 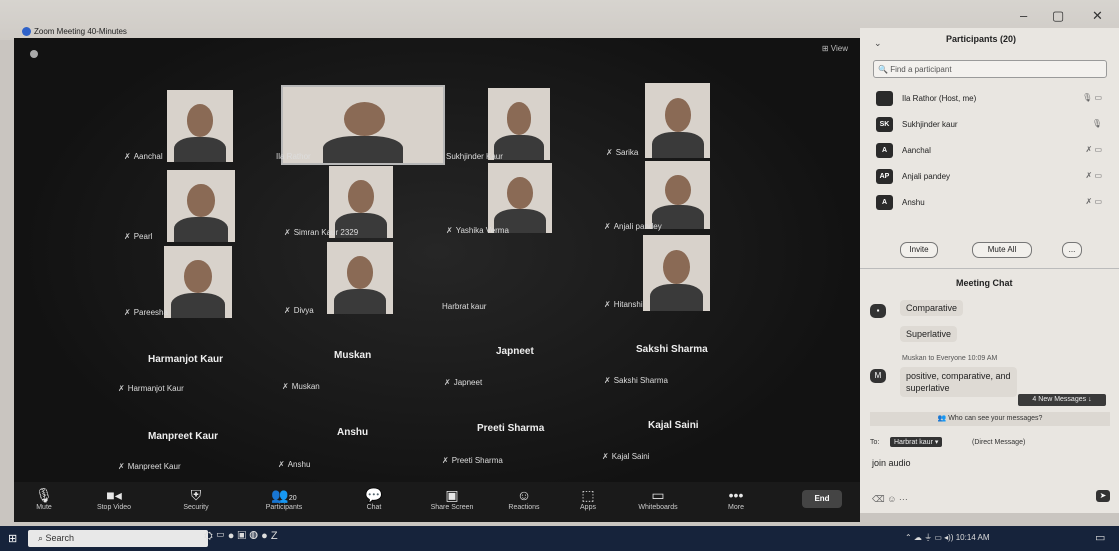 I want to click on end-meeting-button: End, so click(x=822, y=499).